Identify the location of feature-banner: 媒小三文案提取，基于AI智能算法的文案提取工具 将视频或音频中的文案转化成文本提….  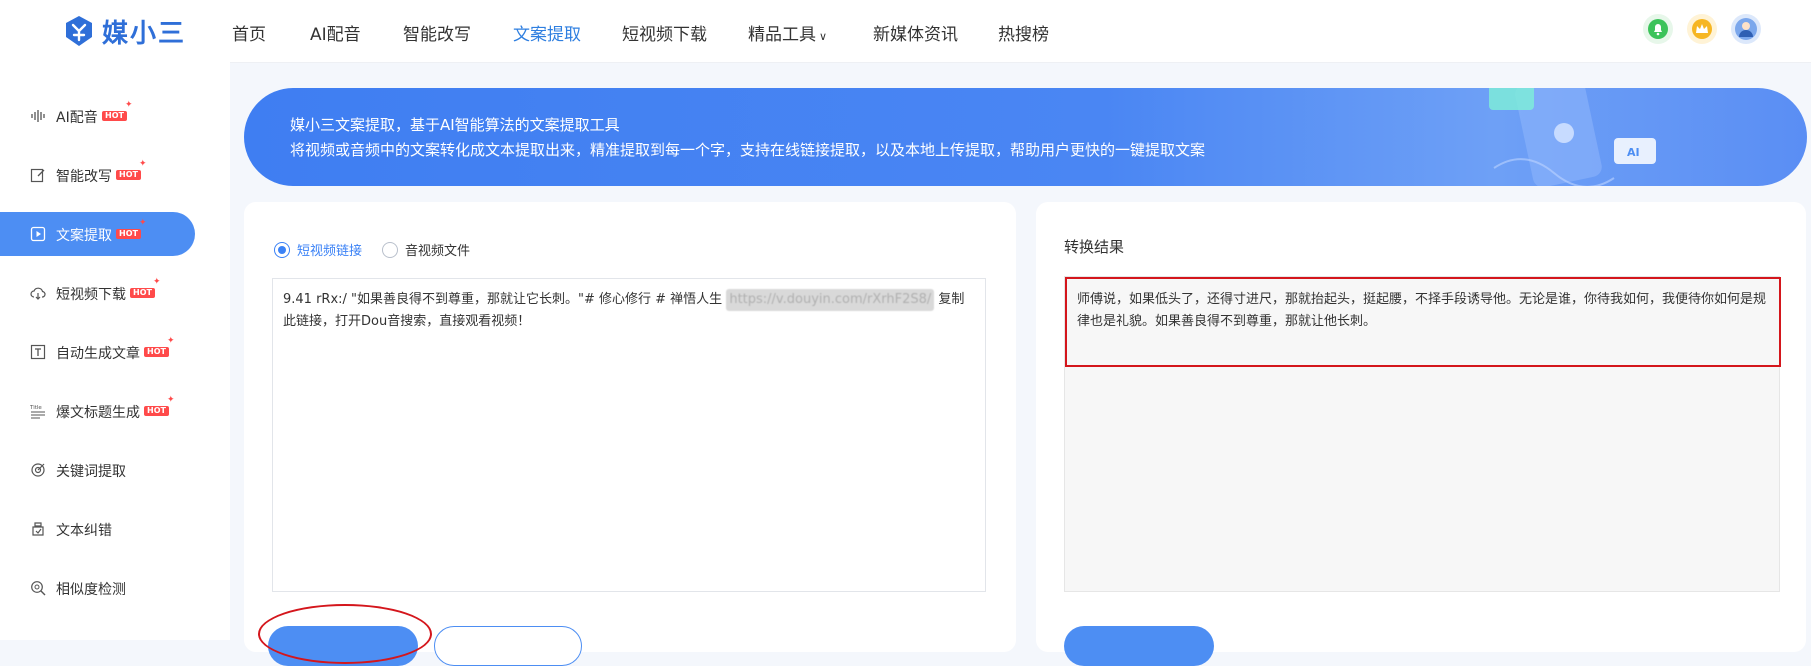
(1025, 137).